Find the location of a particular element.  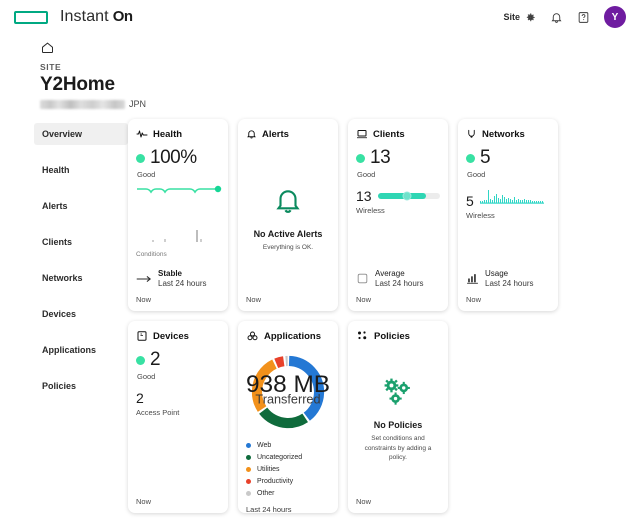

card-header: Networks is located at coordinates (508, 134).